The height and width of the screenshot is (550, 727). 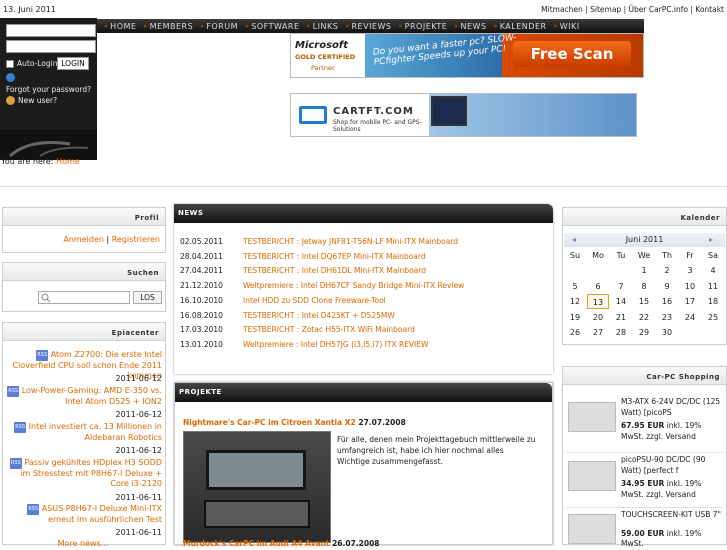 What do you see at coordinates (711, 240) in the screenshot?
I see `next-month-icon: ▸` at bounding box center [711, 240].